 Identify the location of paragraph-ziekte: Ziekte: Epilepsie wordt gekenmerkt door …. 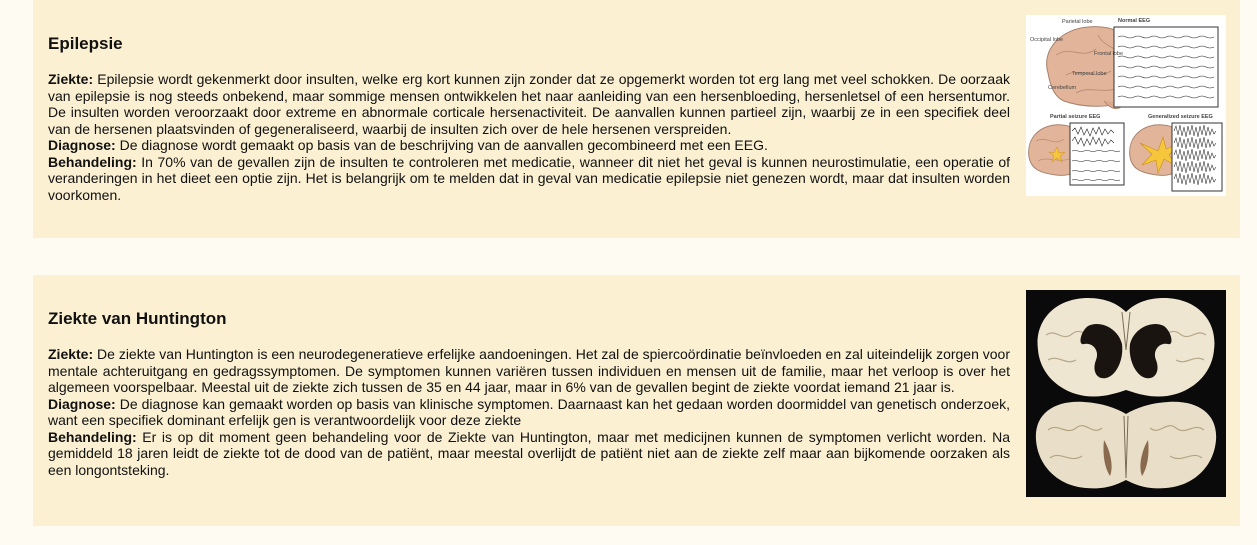
(529, 104).